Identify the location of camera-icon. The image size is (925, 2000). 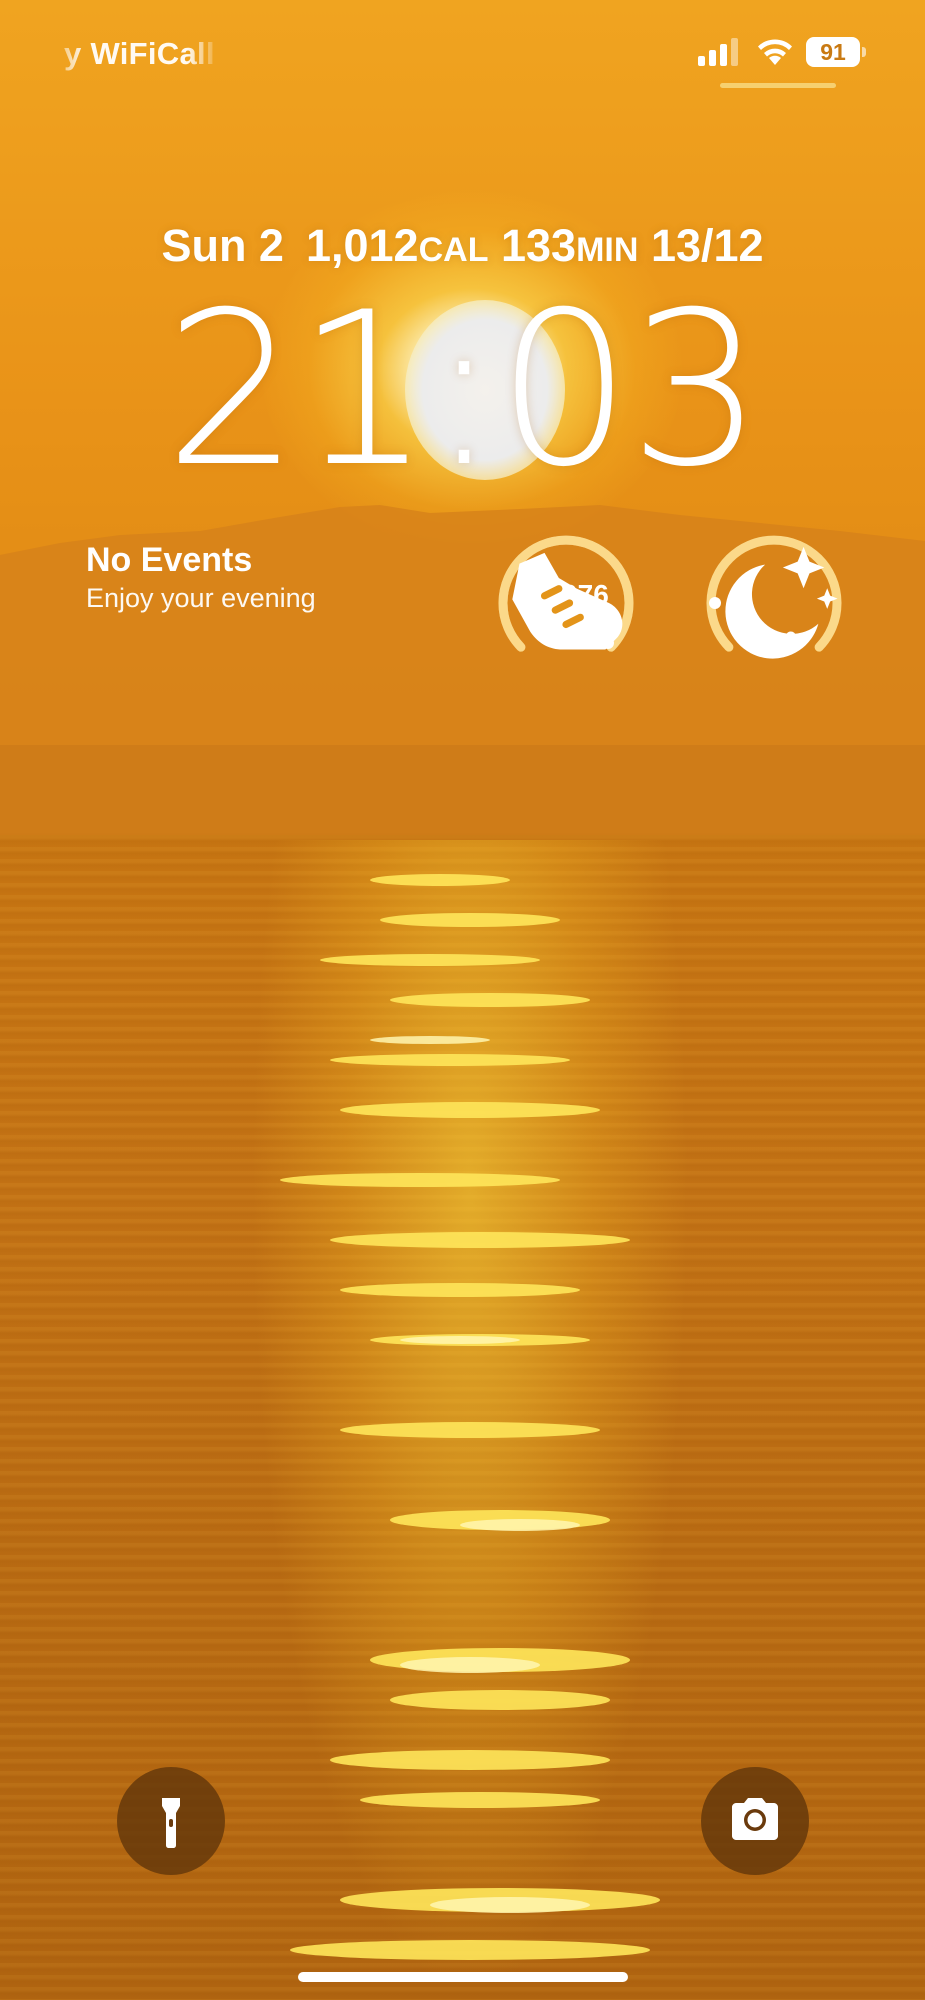
(755, 1819).